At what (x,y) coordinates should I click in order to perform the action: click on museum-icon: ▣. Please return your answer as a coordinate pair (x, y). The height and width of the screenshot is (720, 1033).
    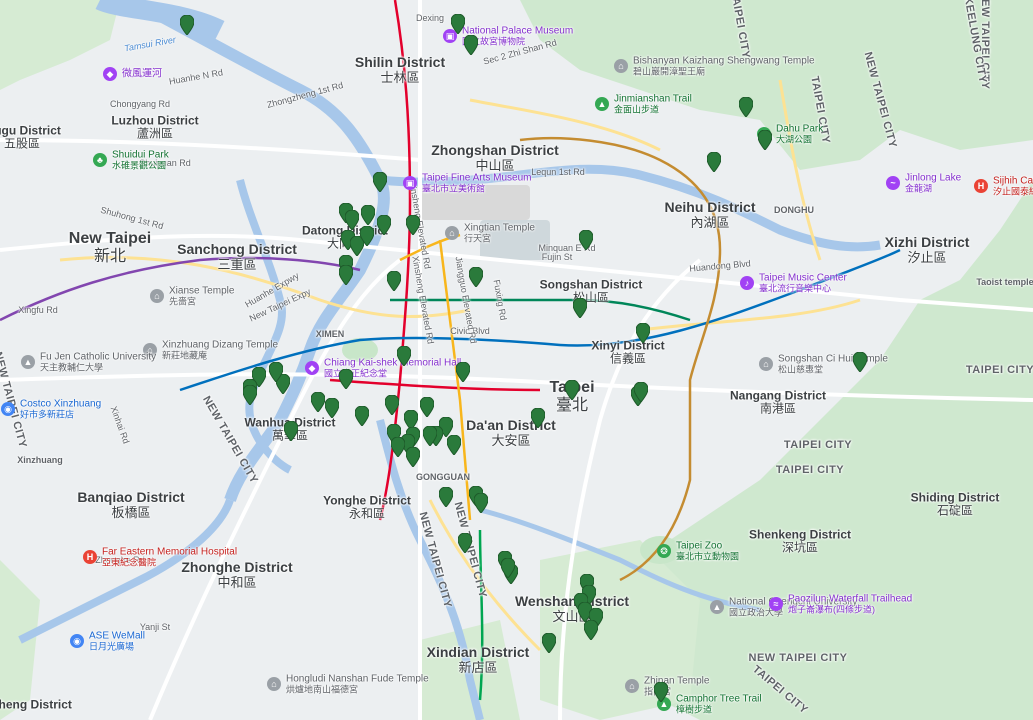
    Looking at the image, I should click on (410, 183).